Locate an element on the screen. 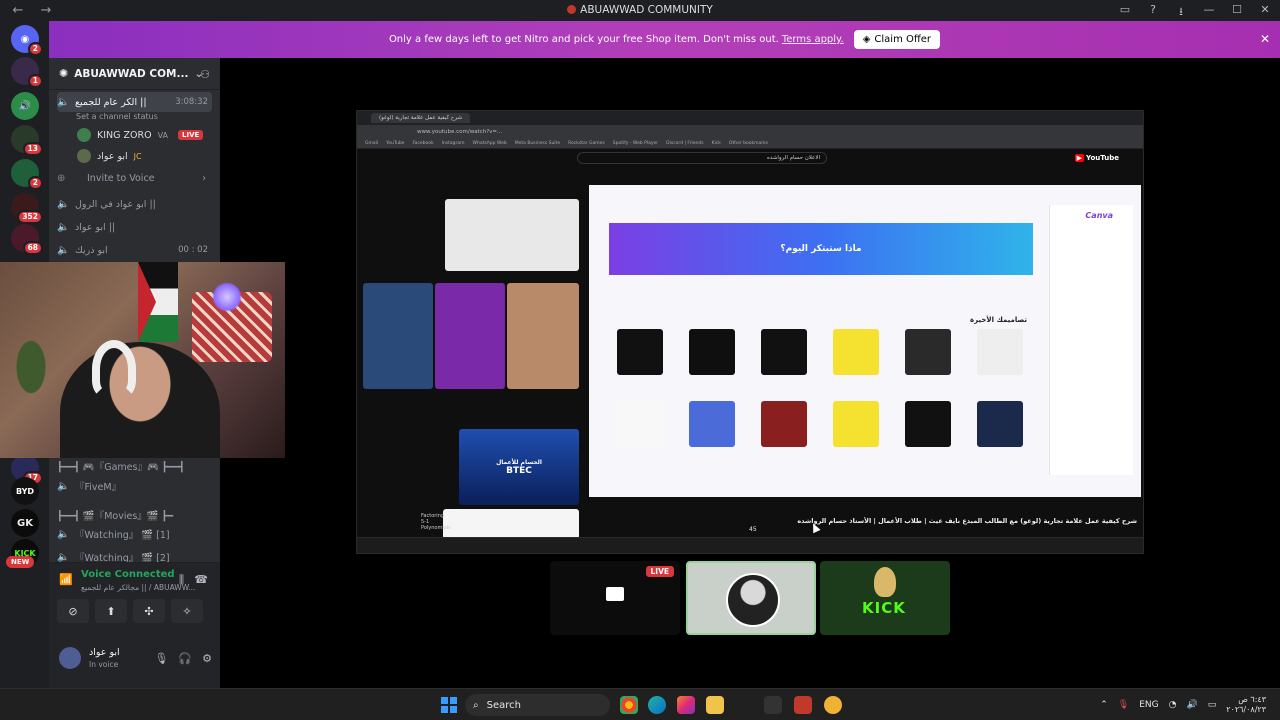  windows-start-icon is located at coordinates (449, 705).